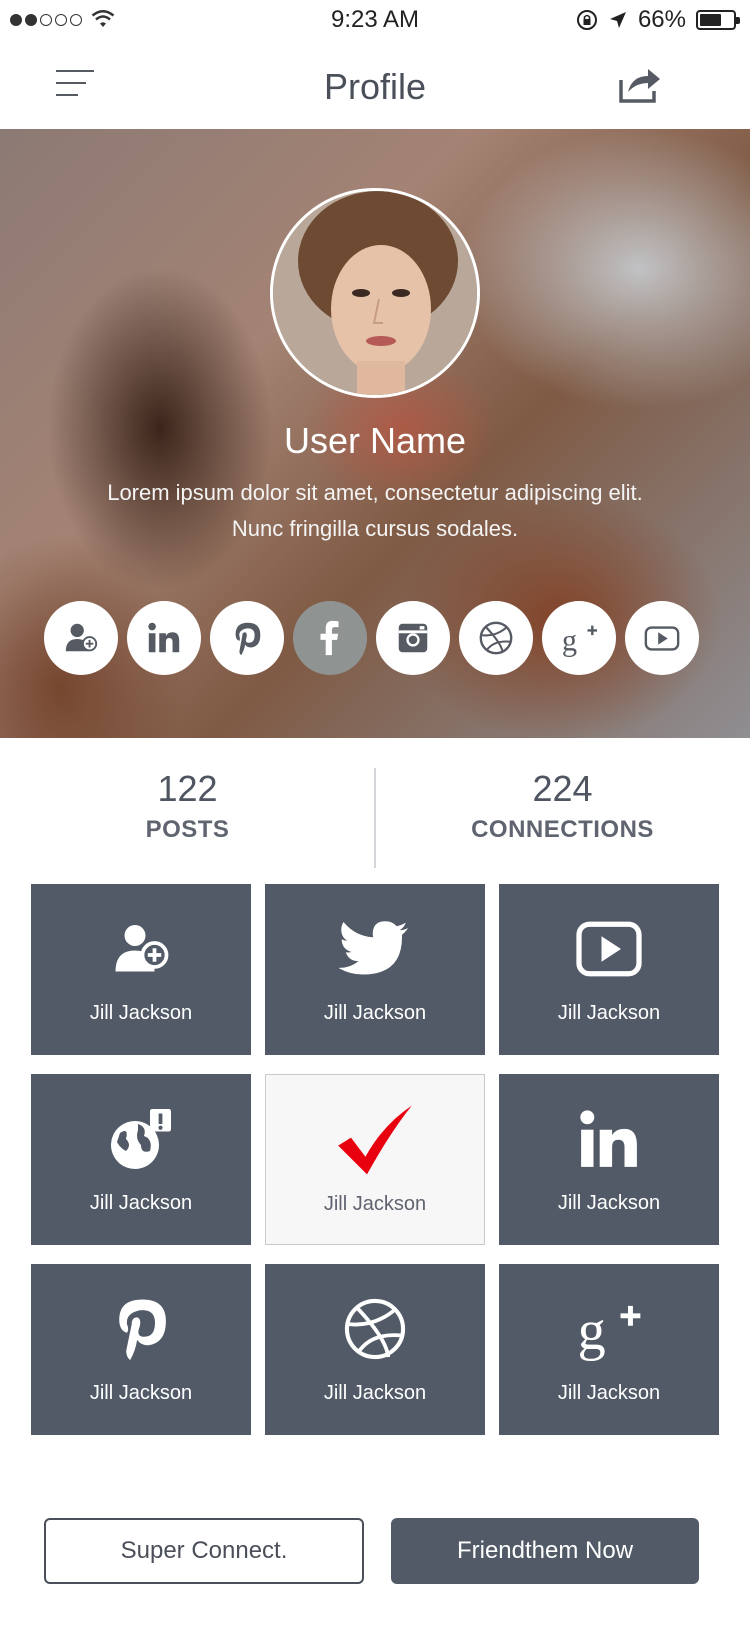  I want to click on social-facebook-button, so click(330, 638).